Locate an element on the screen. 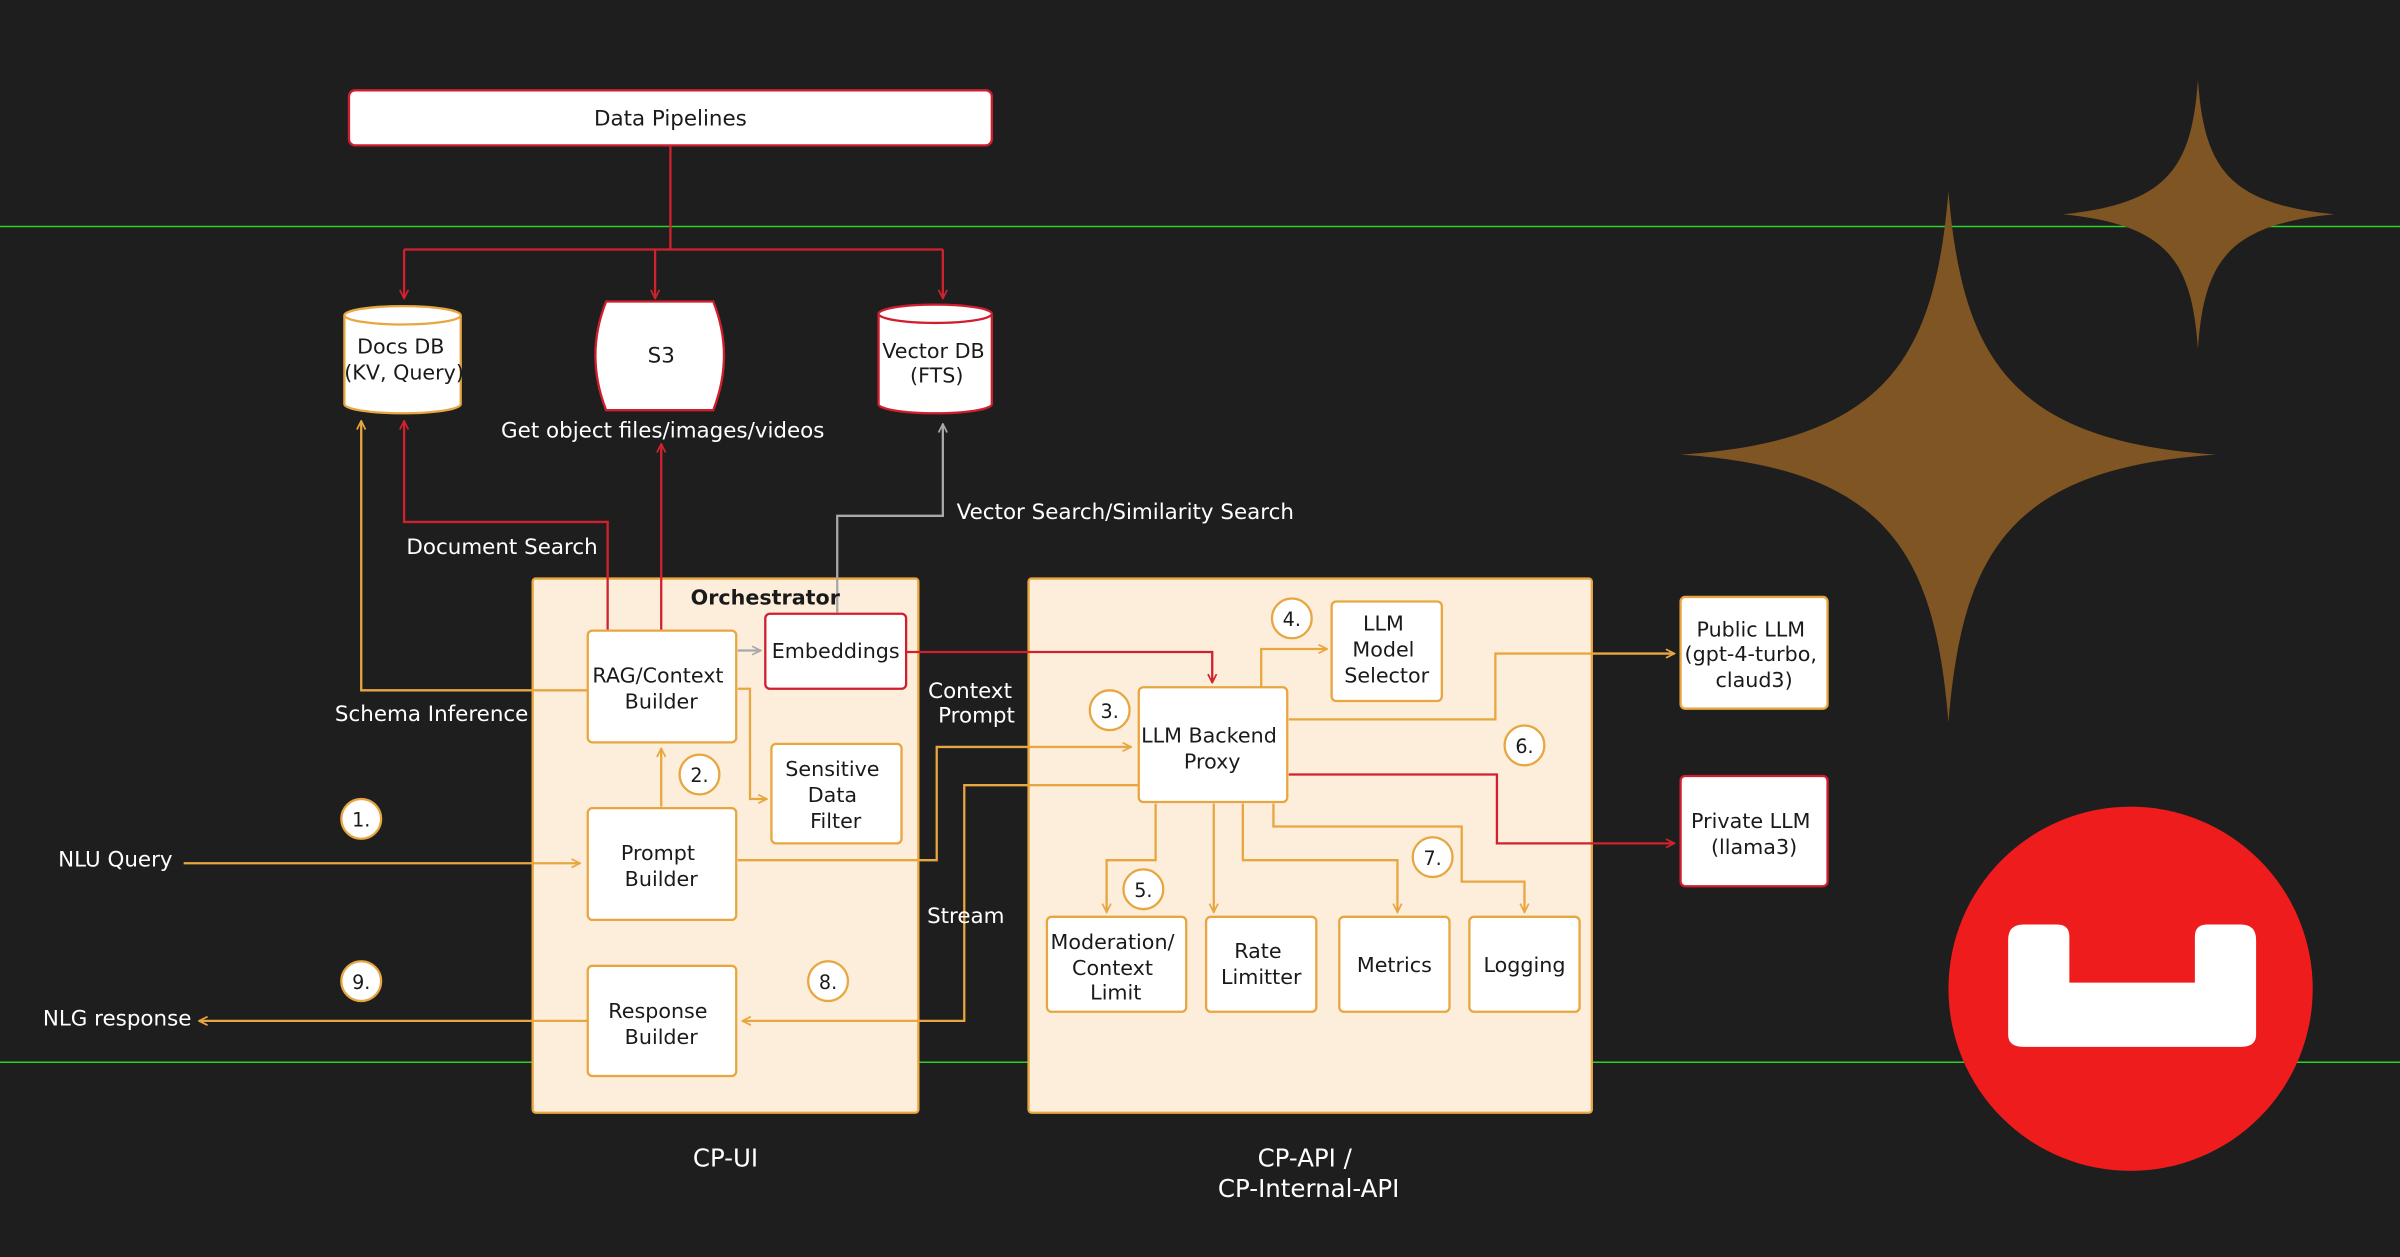 This screenshot has width=2400, height=1257. sensitive-data-filter-label-2: Data is located at coordinates (832, 795).